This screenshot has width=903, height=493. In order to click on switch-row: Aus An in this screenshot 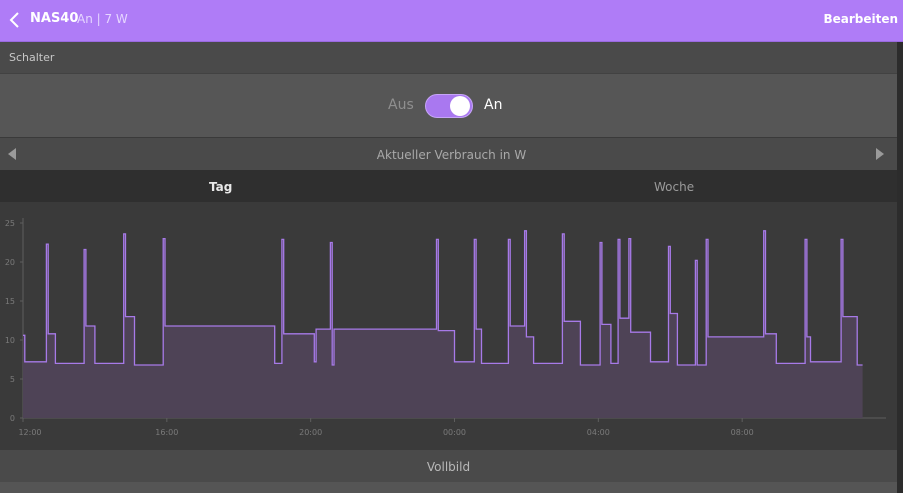, I will do `click(451, 105)`.